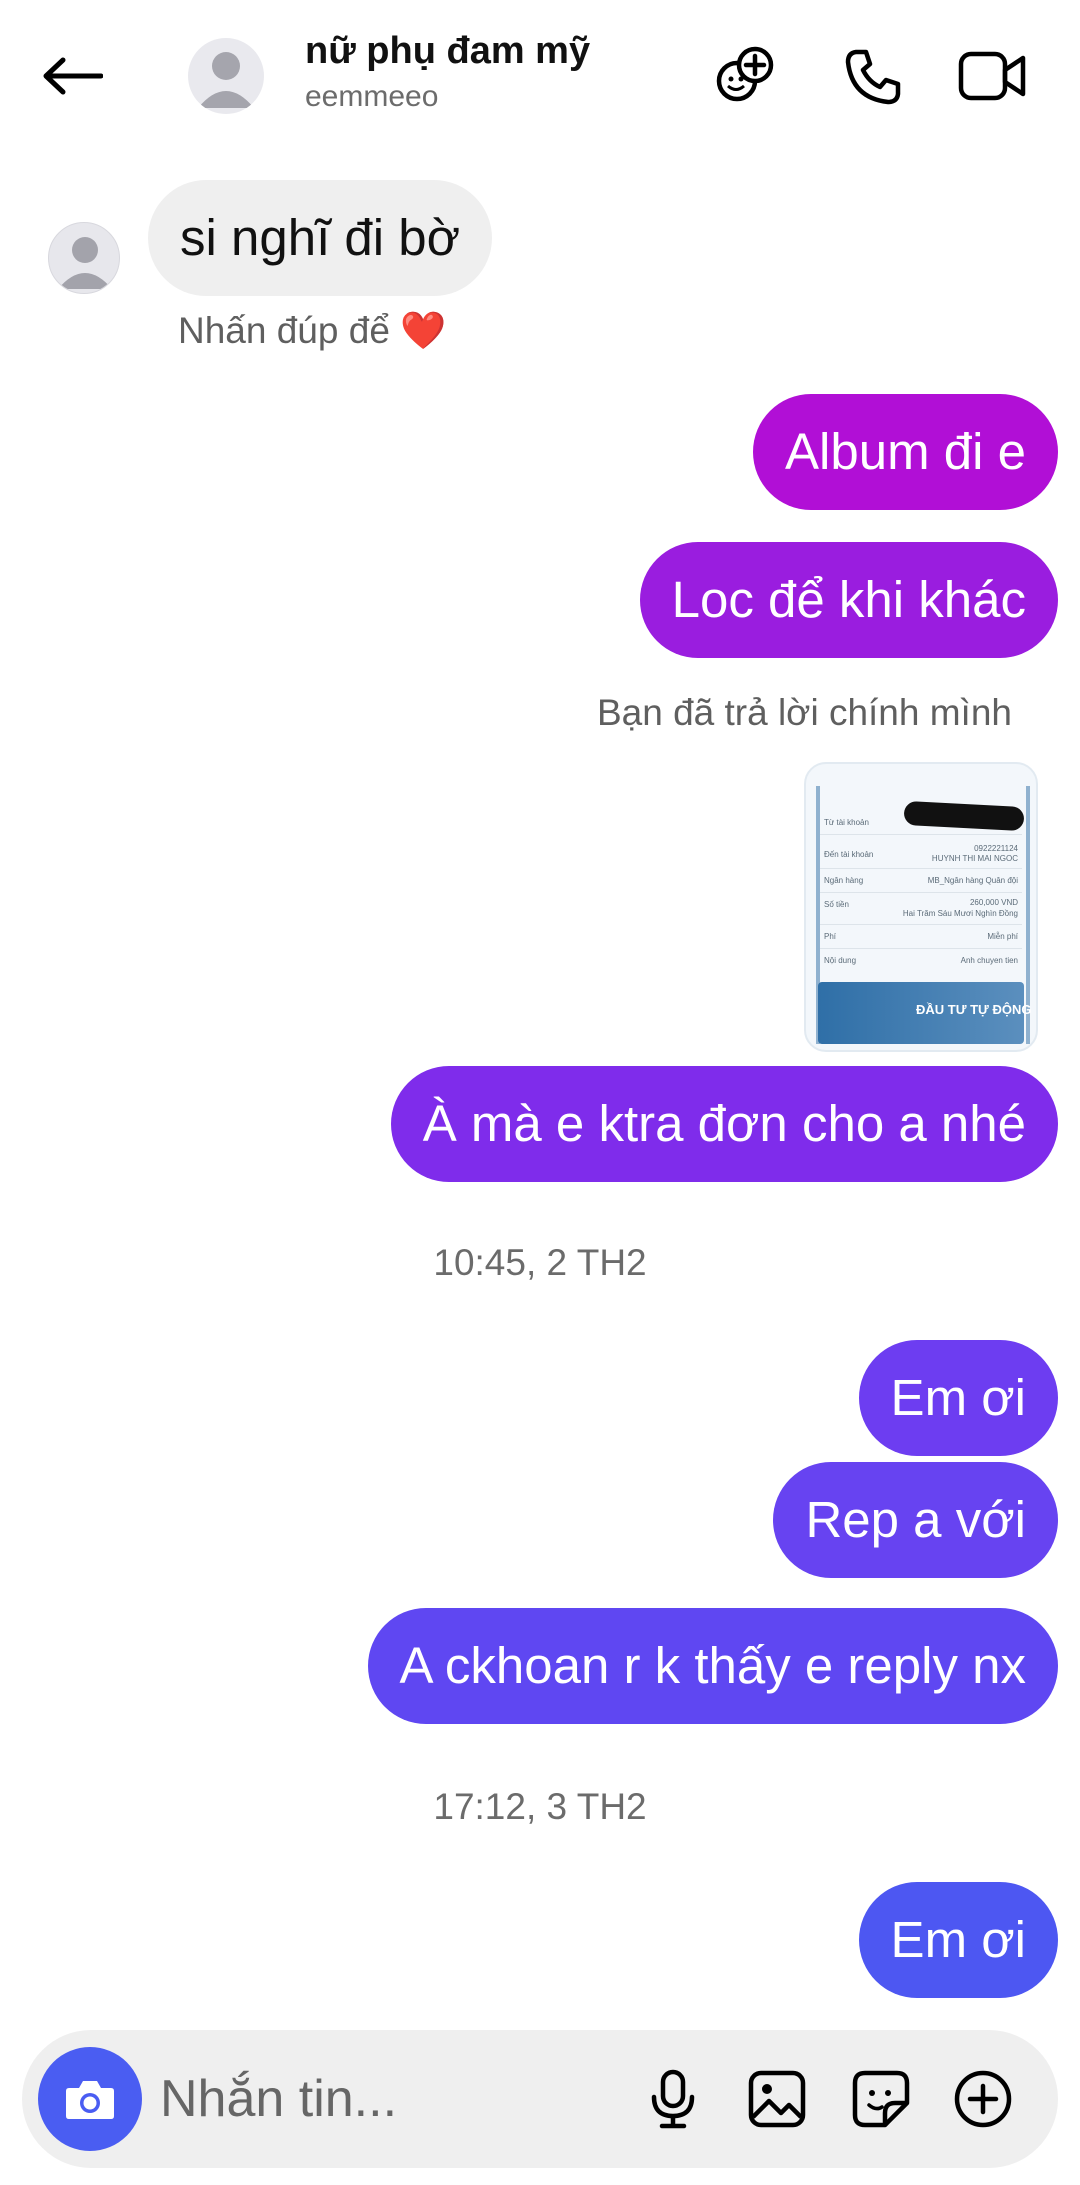 The image size is (1080, 2185). Describe the element at coordinates (447, 51) in the screenshot. I see `contact-name: nữ phụ đam mỹ` at that location.